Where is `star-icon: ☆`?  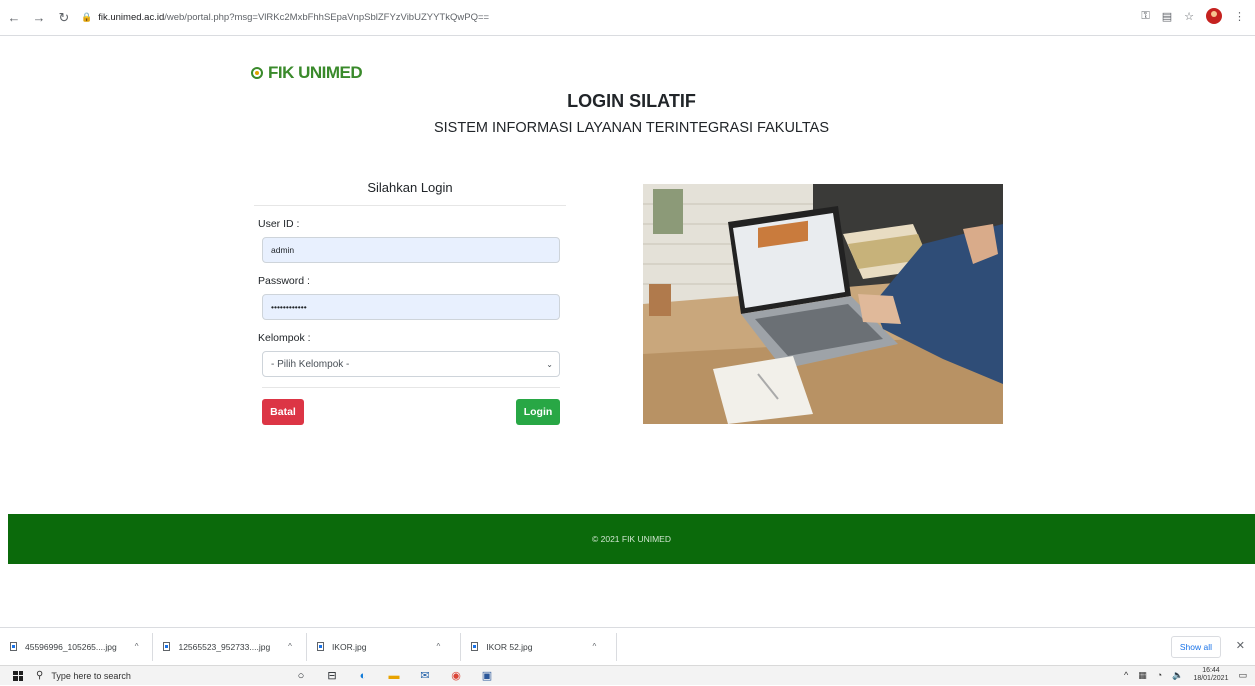
star-icon: ☆ is located at coordinates (1189, 16).